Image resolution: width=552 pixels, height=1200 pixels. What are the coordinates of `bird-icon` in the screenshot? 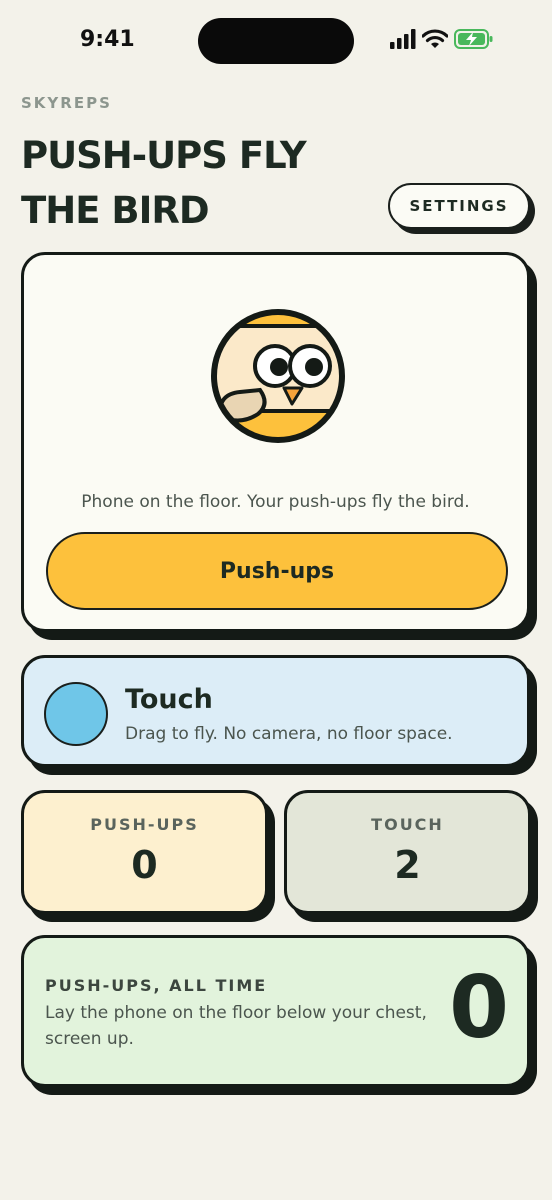 It's located at (278, 376).